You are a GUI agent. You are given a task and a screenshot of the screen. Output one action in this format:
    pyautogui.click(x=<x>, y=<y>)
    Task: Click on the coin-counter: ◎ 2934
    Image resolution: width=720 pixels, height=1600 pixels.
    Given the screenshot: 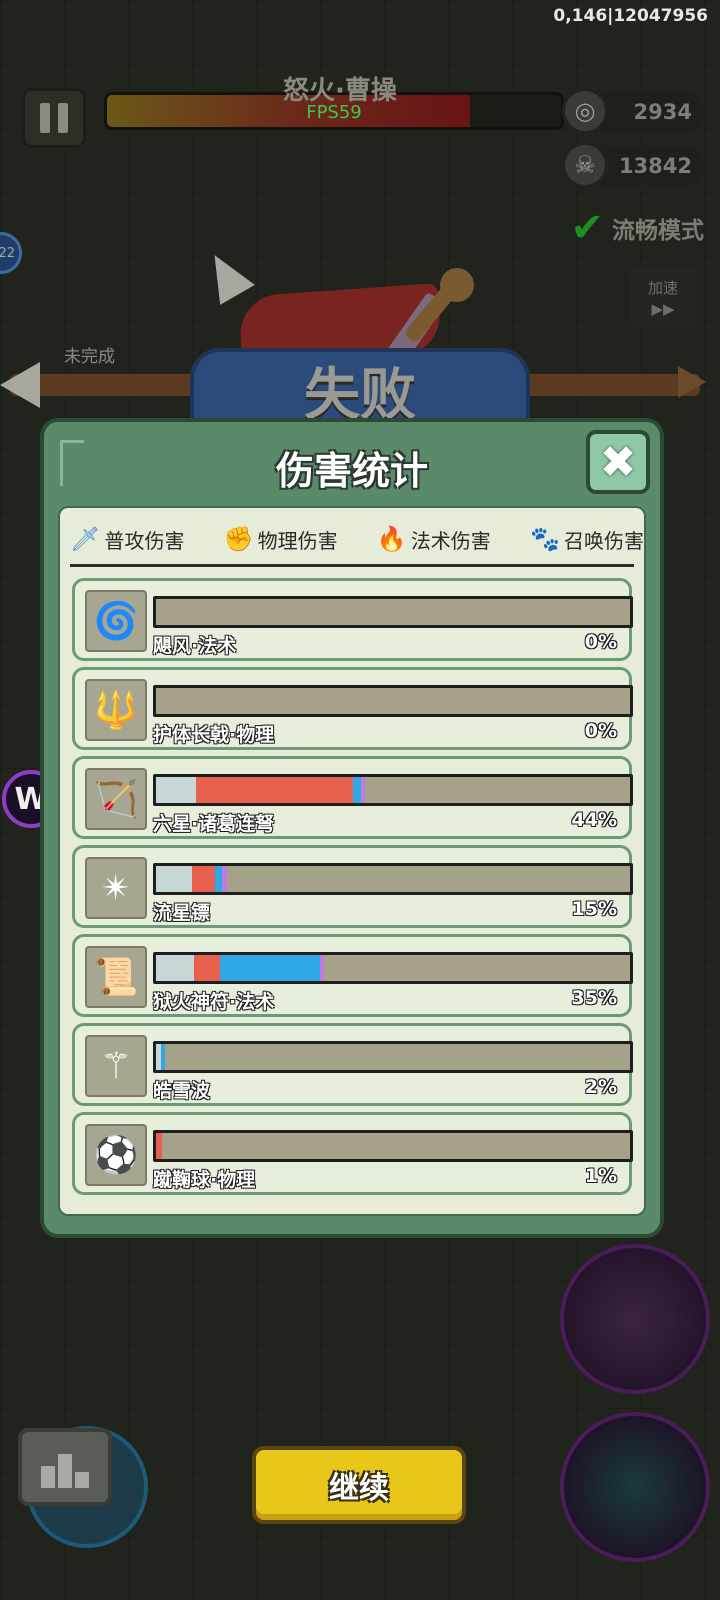 What is the action you would take?
    pyautogui.click(x=633, y=111)
    